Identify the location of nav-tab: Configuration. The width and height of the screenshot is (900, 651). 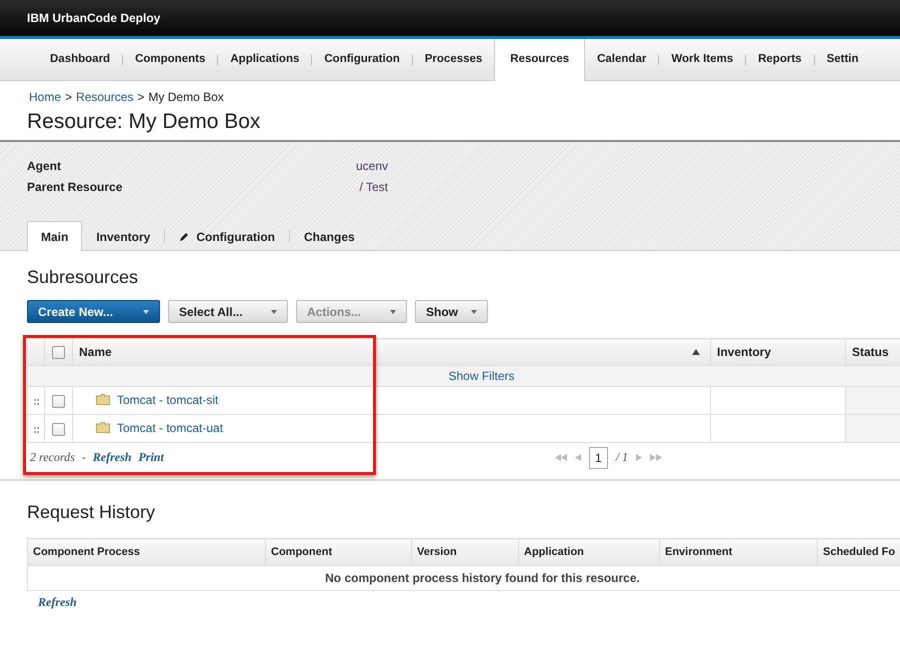
(362, 59).